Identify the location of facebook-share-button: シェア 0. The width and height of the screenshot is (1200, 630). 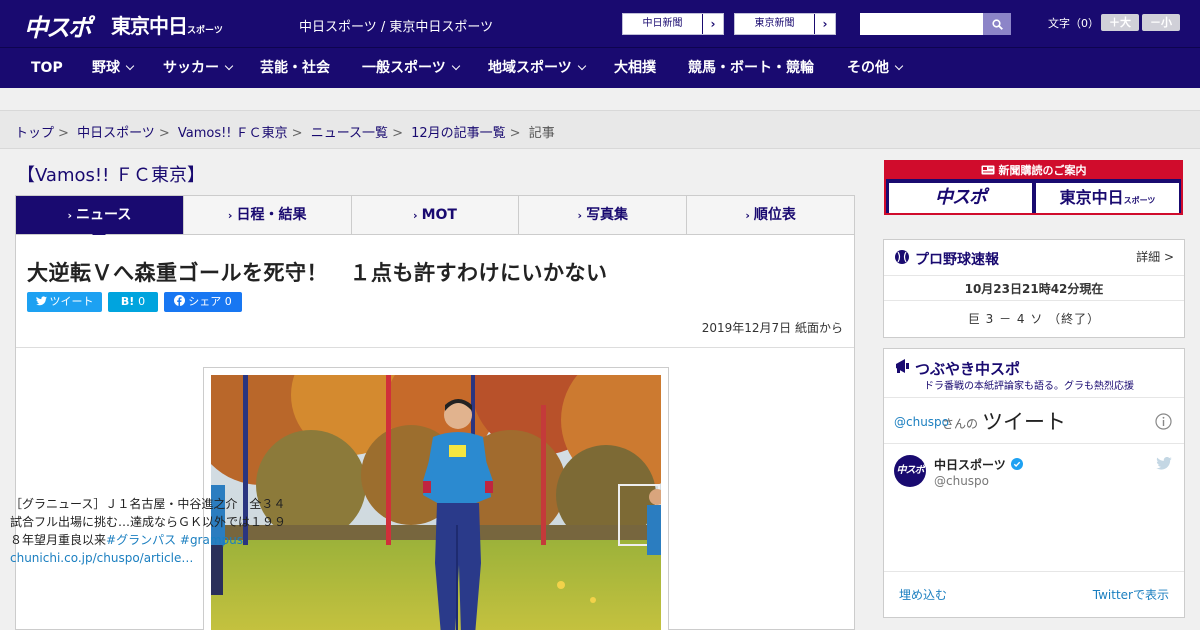
(203, 302).